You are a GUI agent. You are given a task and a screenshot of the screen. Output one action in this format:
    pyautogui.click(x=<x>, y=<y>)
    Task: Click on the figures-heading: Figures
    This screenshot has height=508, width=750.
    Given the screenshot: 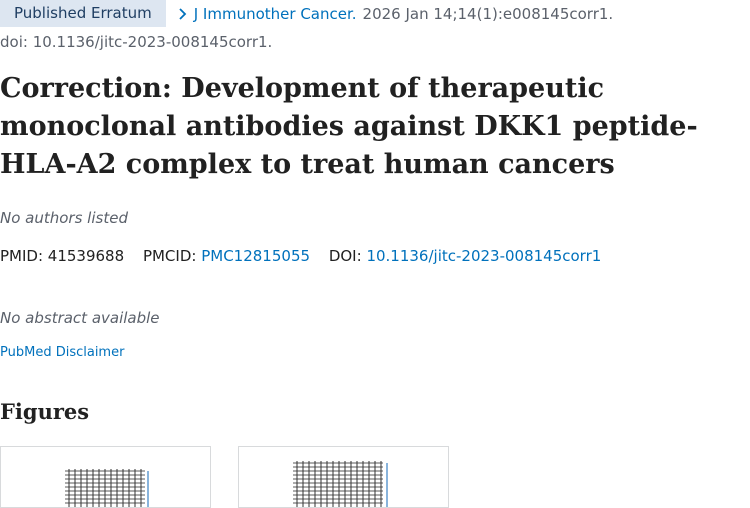 What is the action you would take?
    pyautogui.click(x=45, y=411)
    